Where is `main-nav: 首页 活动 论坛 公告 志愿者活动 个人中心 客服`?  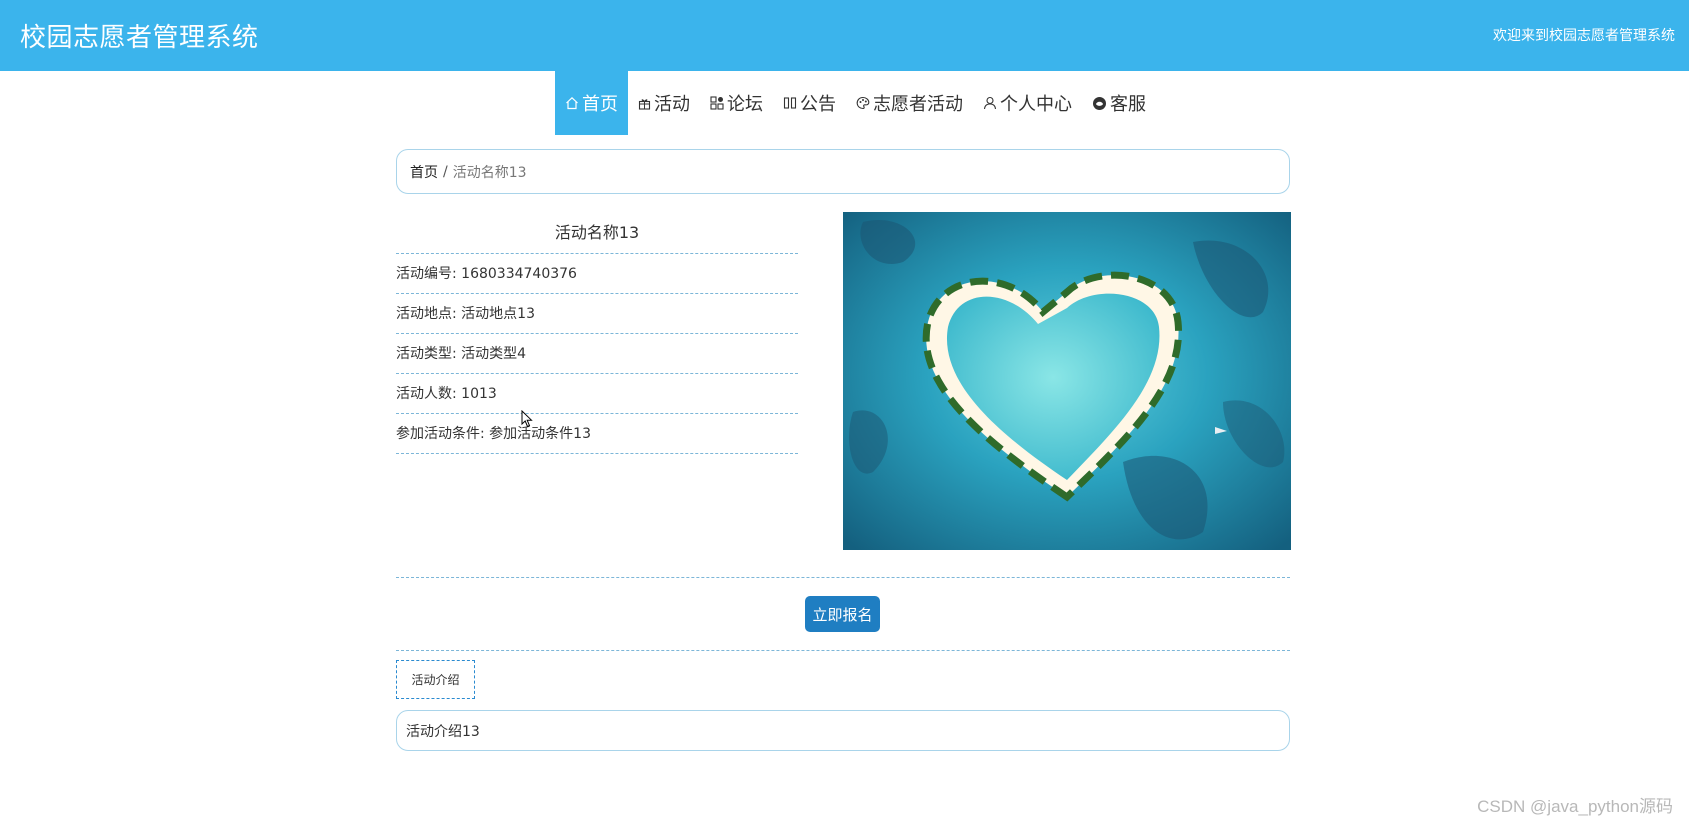 main-nav: 首页 活动 论坛 公告 志愿者活动 个人中心 客服 is located at coordinates (855, 103).